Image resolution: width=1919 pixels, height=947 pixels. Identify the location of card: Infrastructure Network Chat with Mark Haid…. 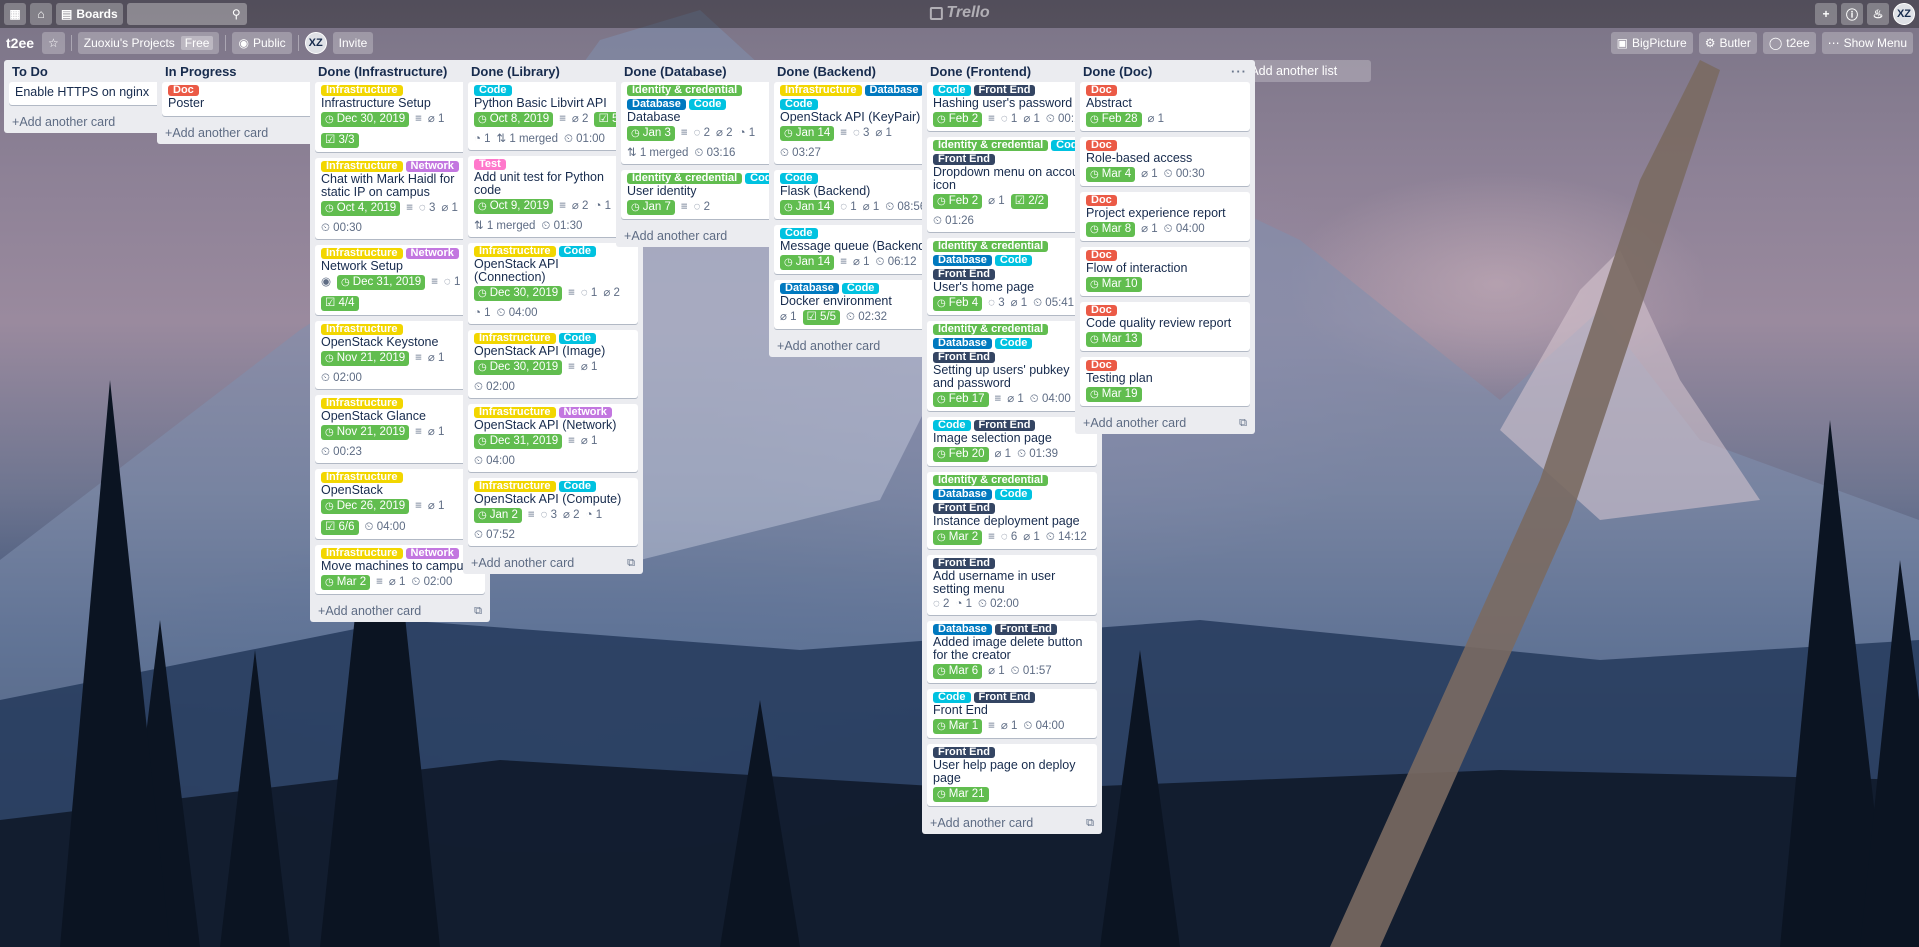
(400, 198).